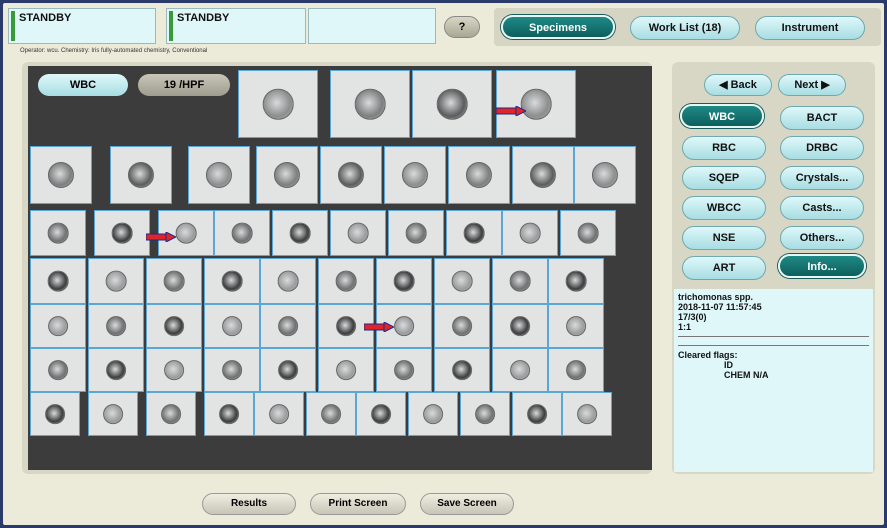  Describe the element at coordinates (812, 85) in the screenshot. I see `next-button: Next ▶` at that location.